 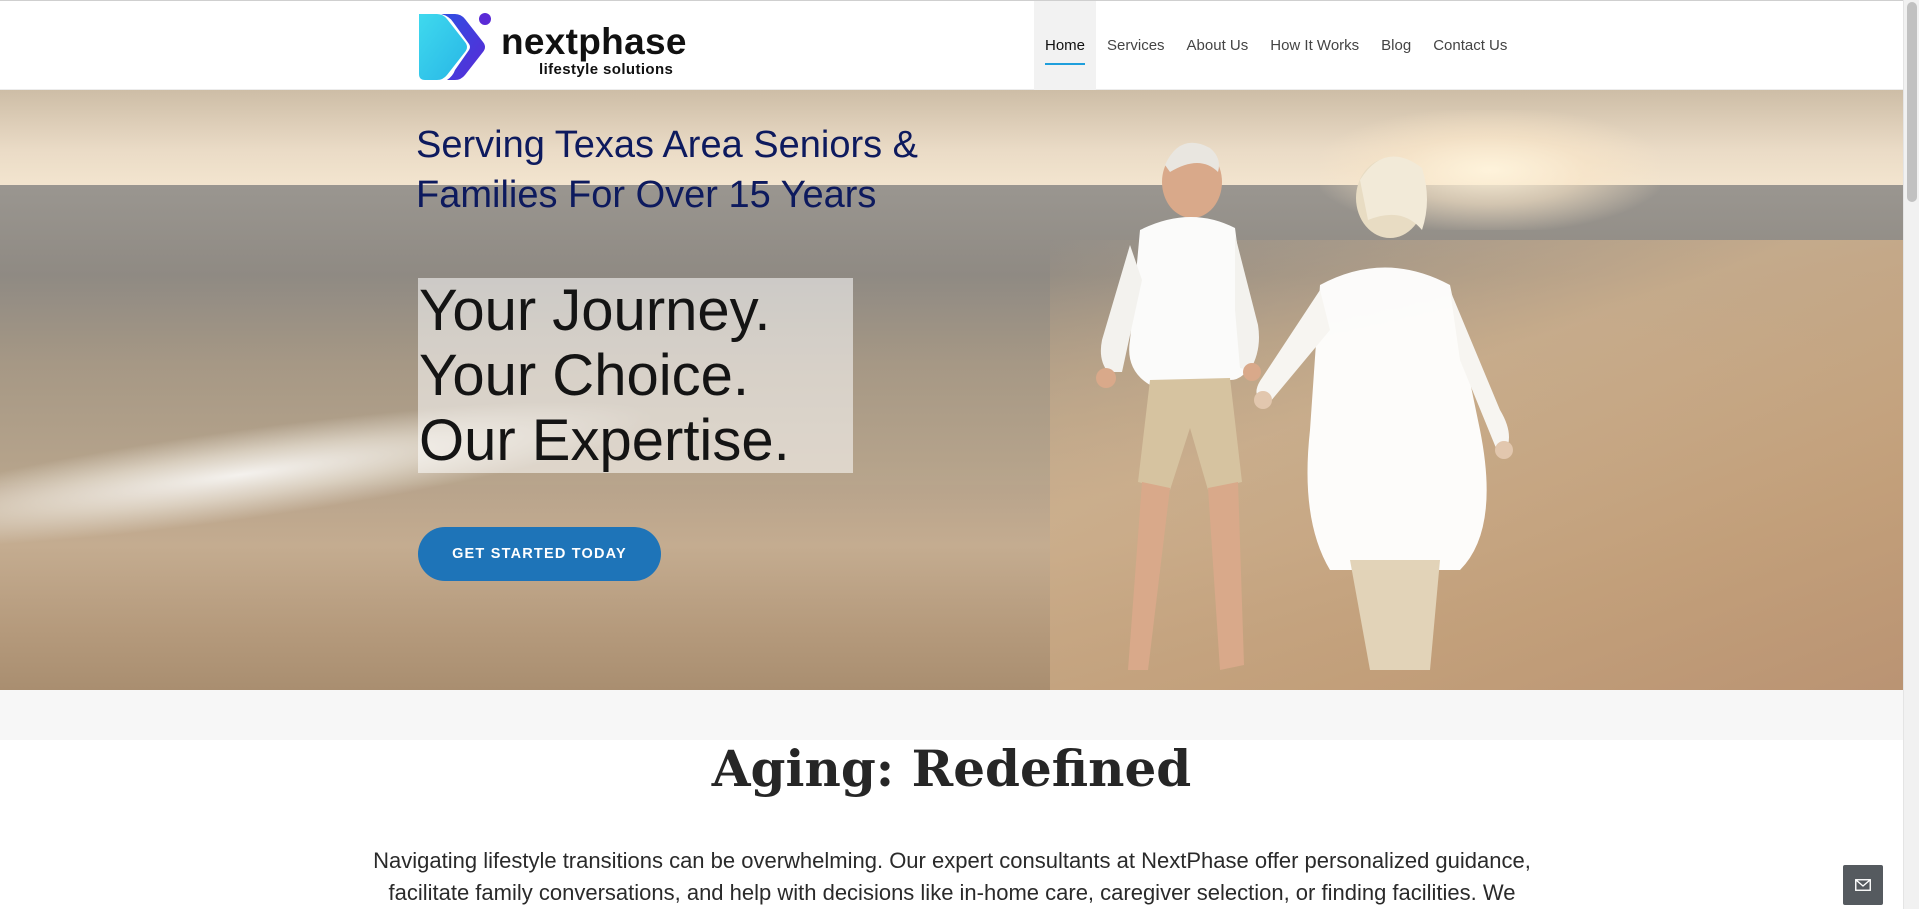 What do you see at coordinates (1911, 454) in the screenshot?
I see `page-scrollbar` at bounding box center [1911, 454].